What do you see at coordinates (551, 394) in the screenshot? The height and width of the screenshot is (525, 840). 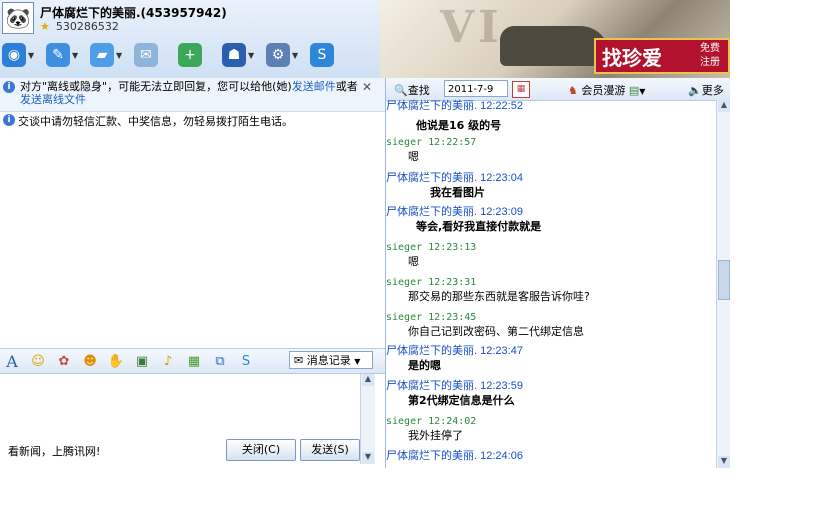 I see `chat-message: 尸体腐烂下的美丽. 12:23:59 第2代绑定信息是什么` at bounding box center [551, 394].